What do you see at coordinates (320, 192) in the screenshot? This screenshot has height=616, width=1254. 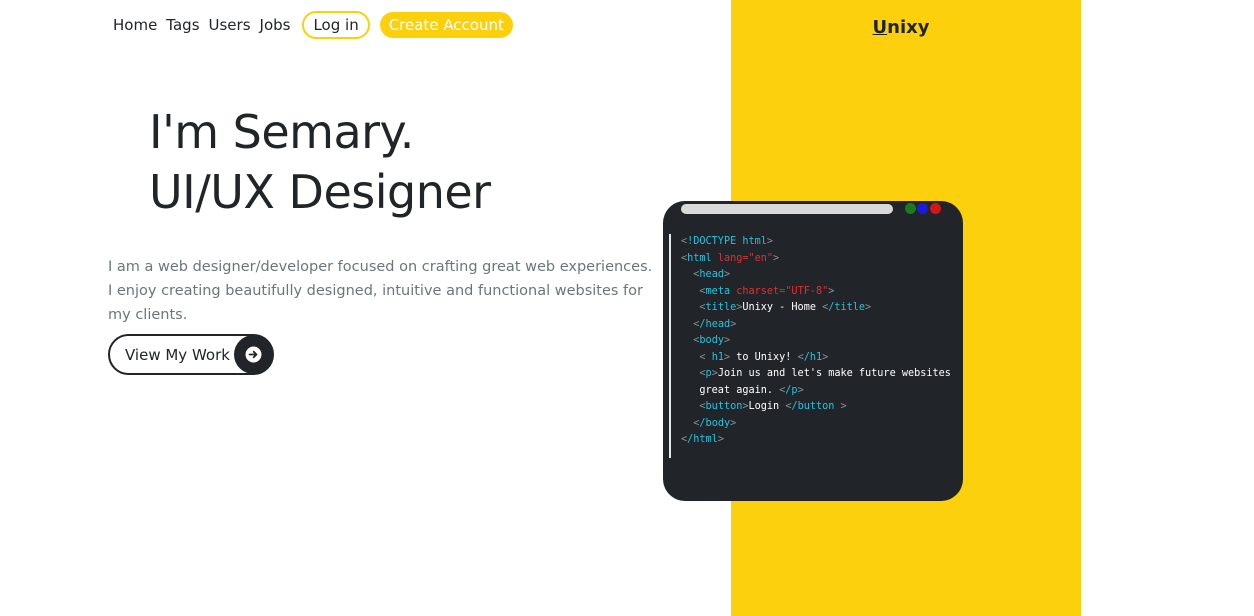 I see `hero-heading-role: UI/UX Designer` at bounding box center [320, 192].